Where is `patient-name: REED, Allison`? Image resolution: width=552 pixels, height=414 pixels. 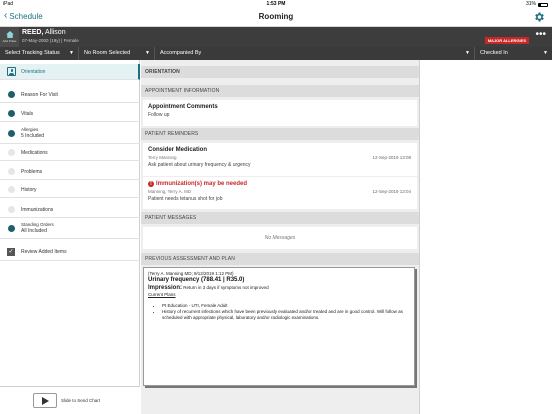 patient-name: REED, Allison is located at coordinates (44, 32).